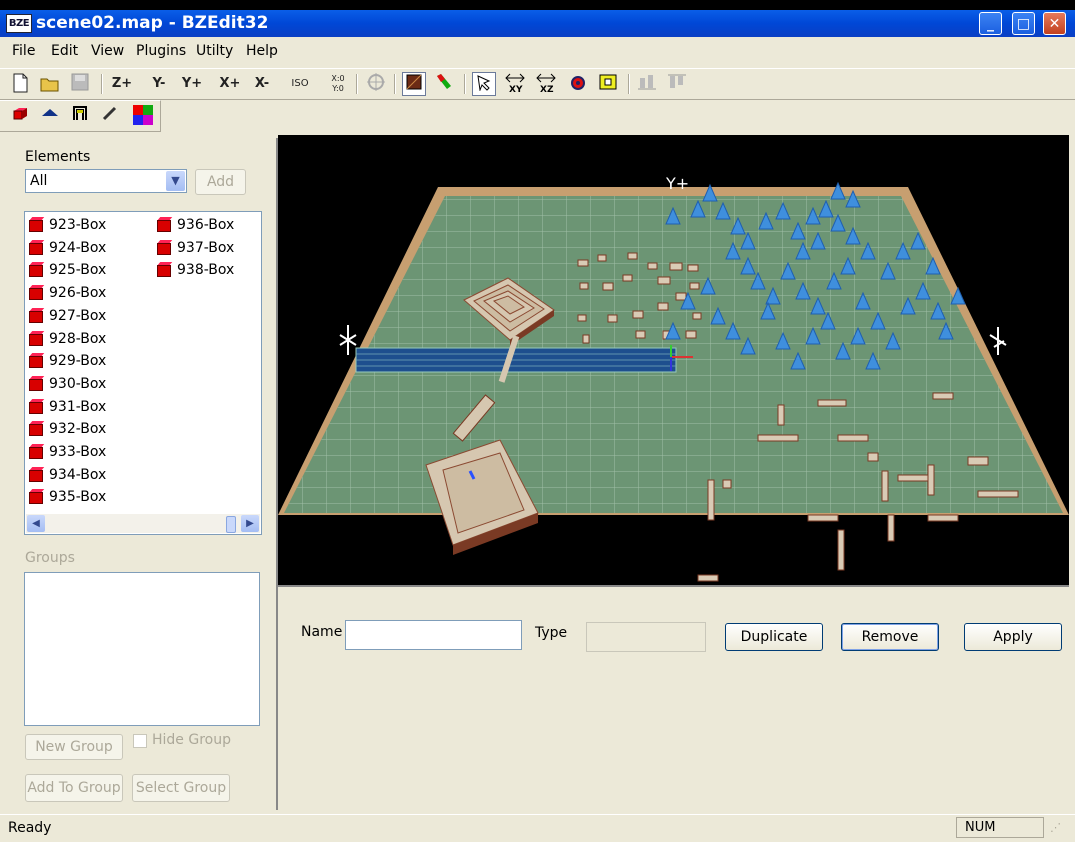  I want to click on title-bar: BZE scene02.map - BZEdit32 _ □ ✕, so click(537, 23).